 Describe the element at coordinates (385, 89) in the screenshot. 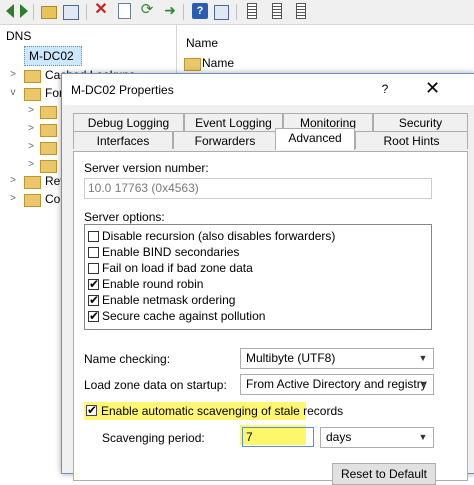

I see `help-button: ?` at that location.